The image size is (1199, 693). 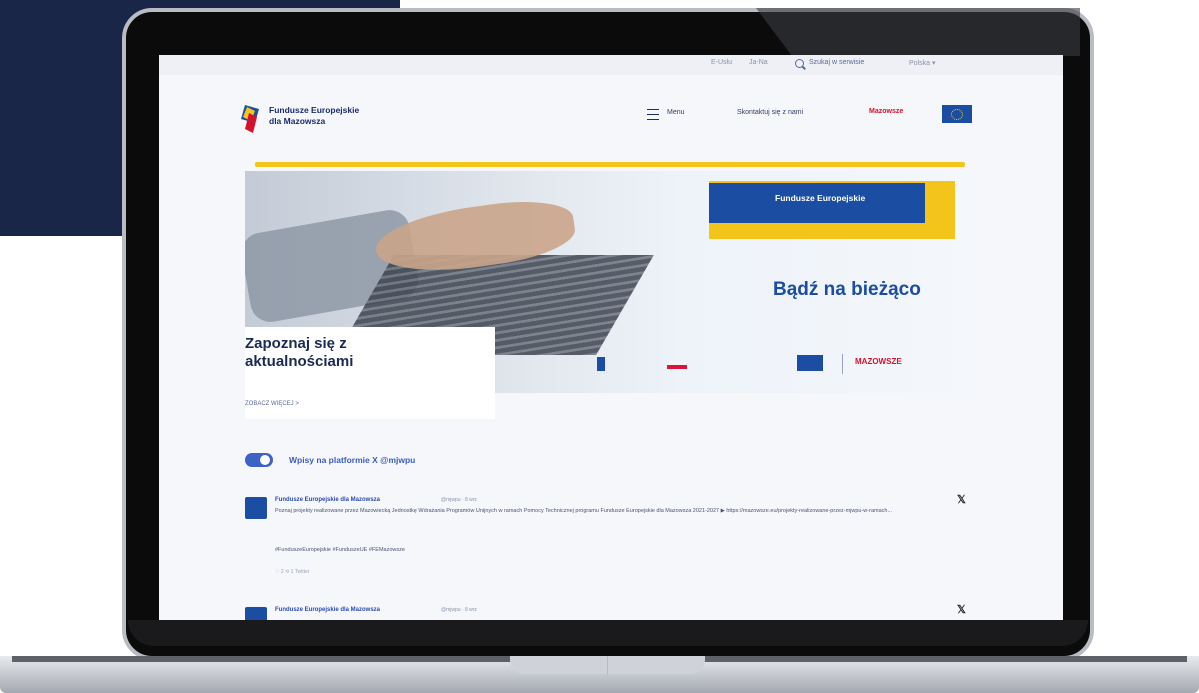 What do you see at coordinates (251, 119) in the screenshot?
I see `fe-logo-icon` at bounding box center [251, 119].